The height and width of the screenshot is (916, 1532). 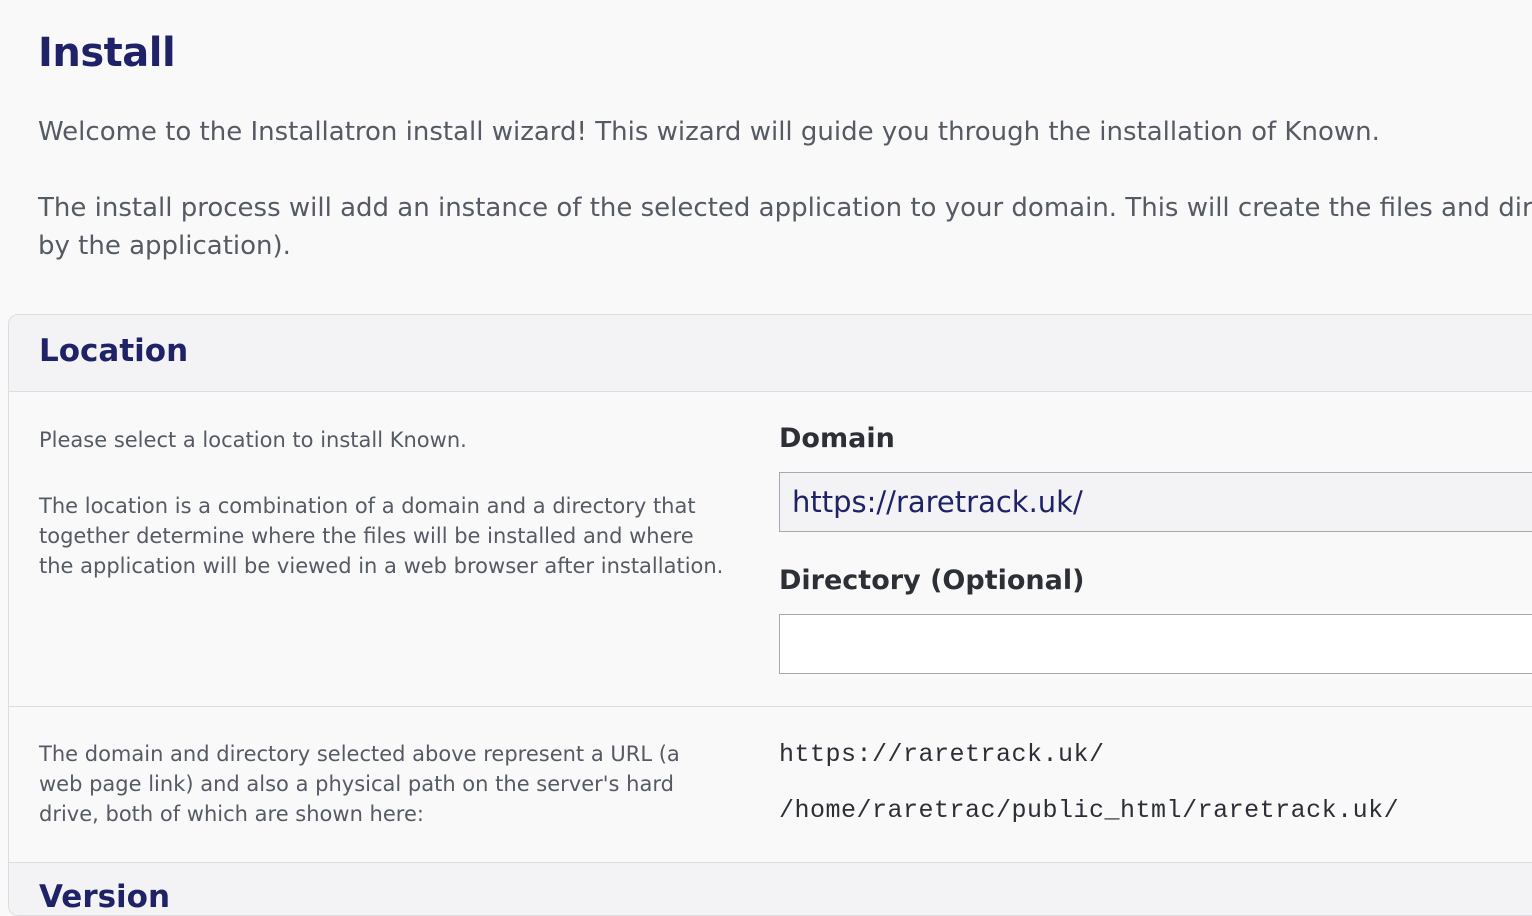 I want to click on directory-field, so click(x=1155, y=644).